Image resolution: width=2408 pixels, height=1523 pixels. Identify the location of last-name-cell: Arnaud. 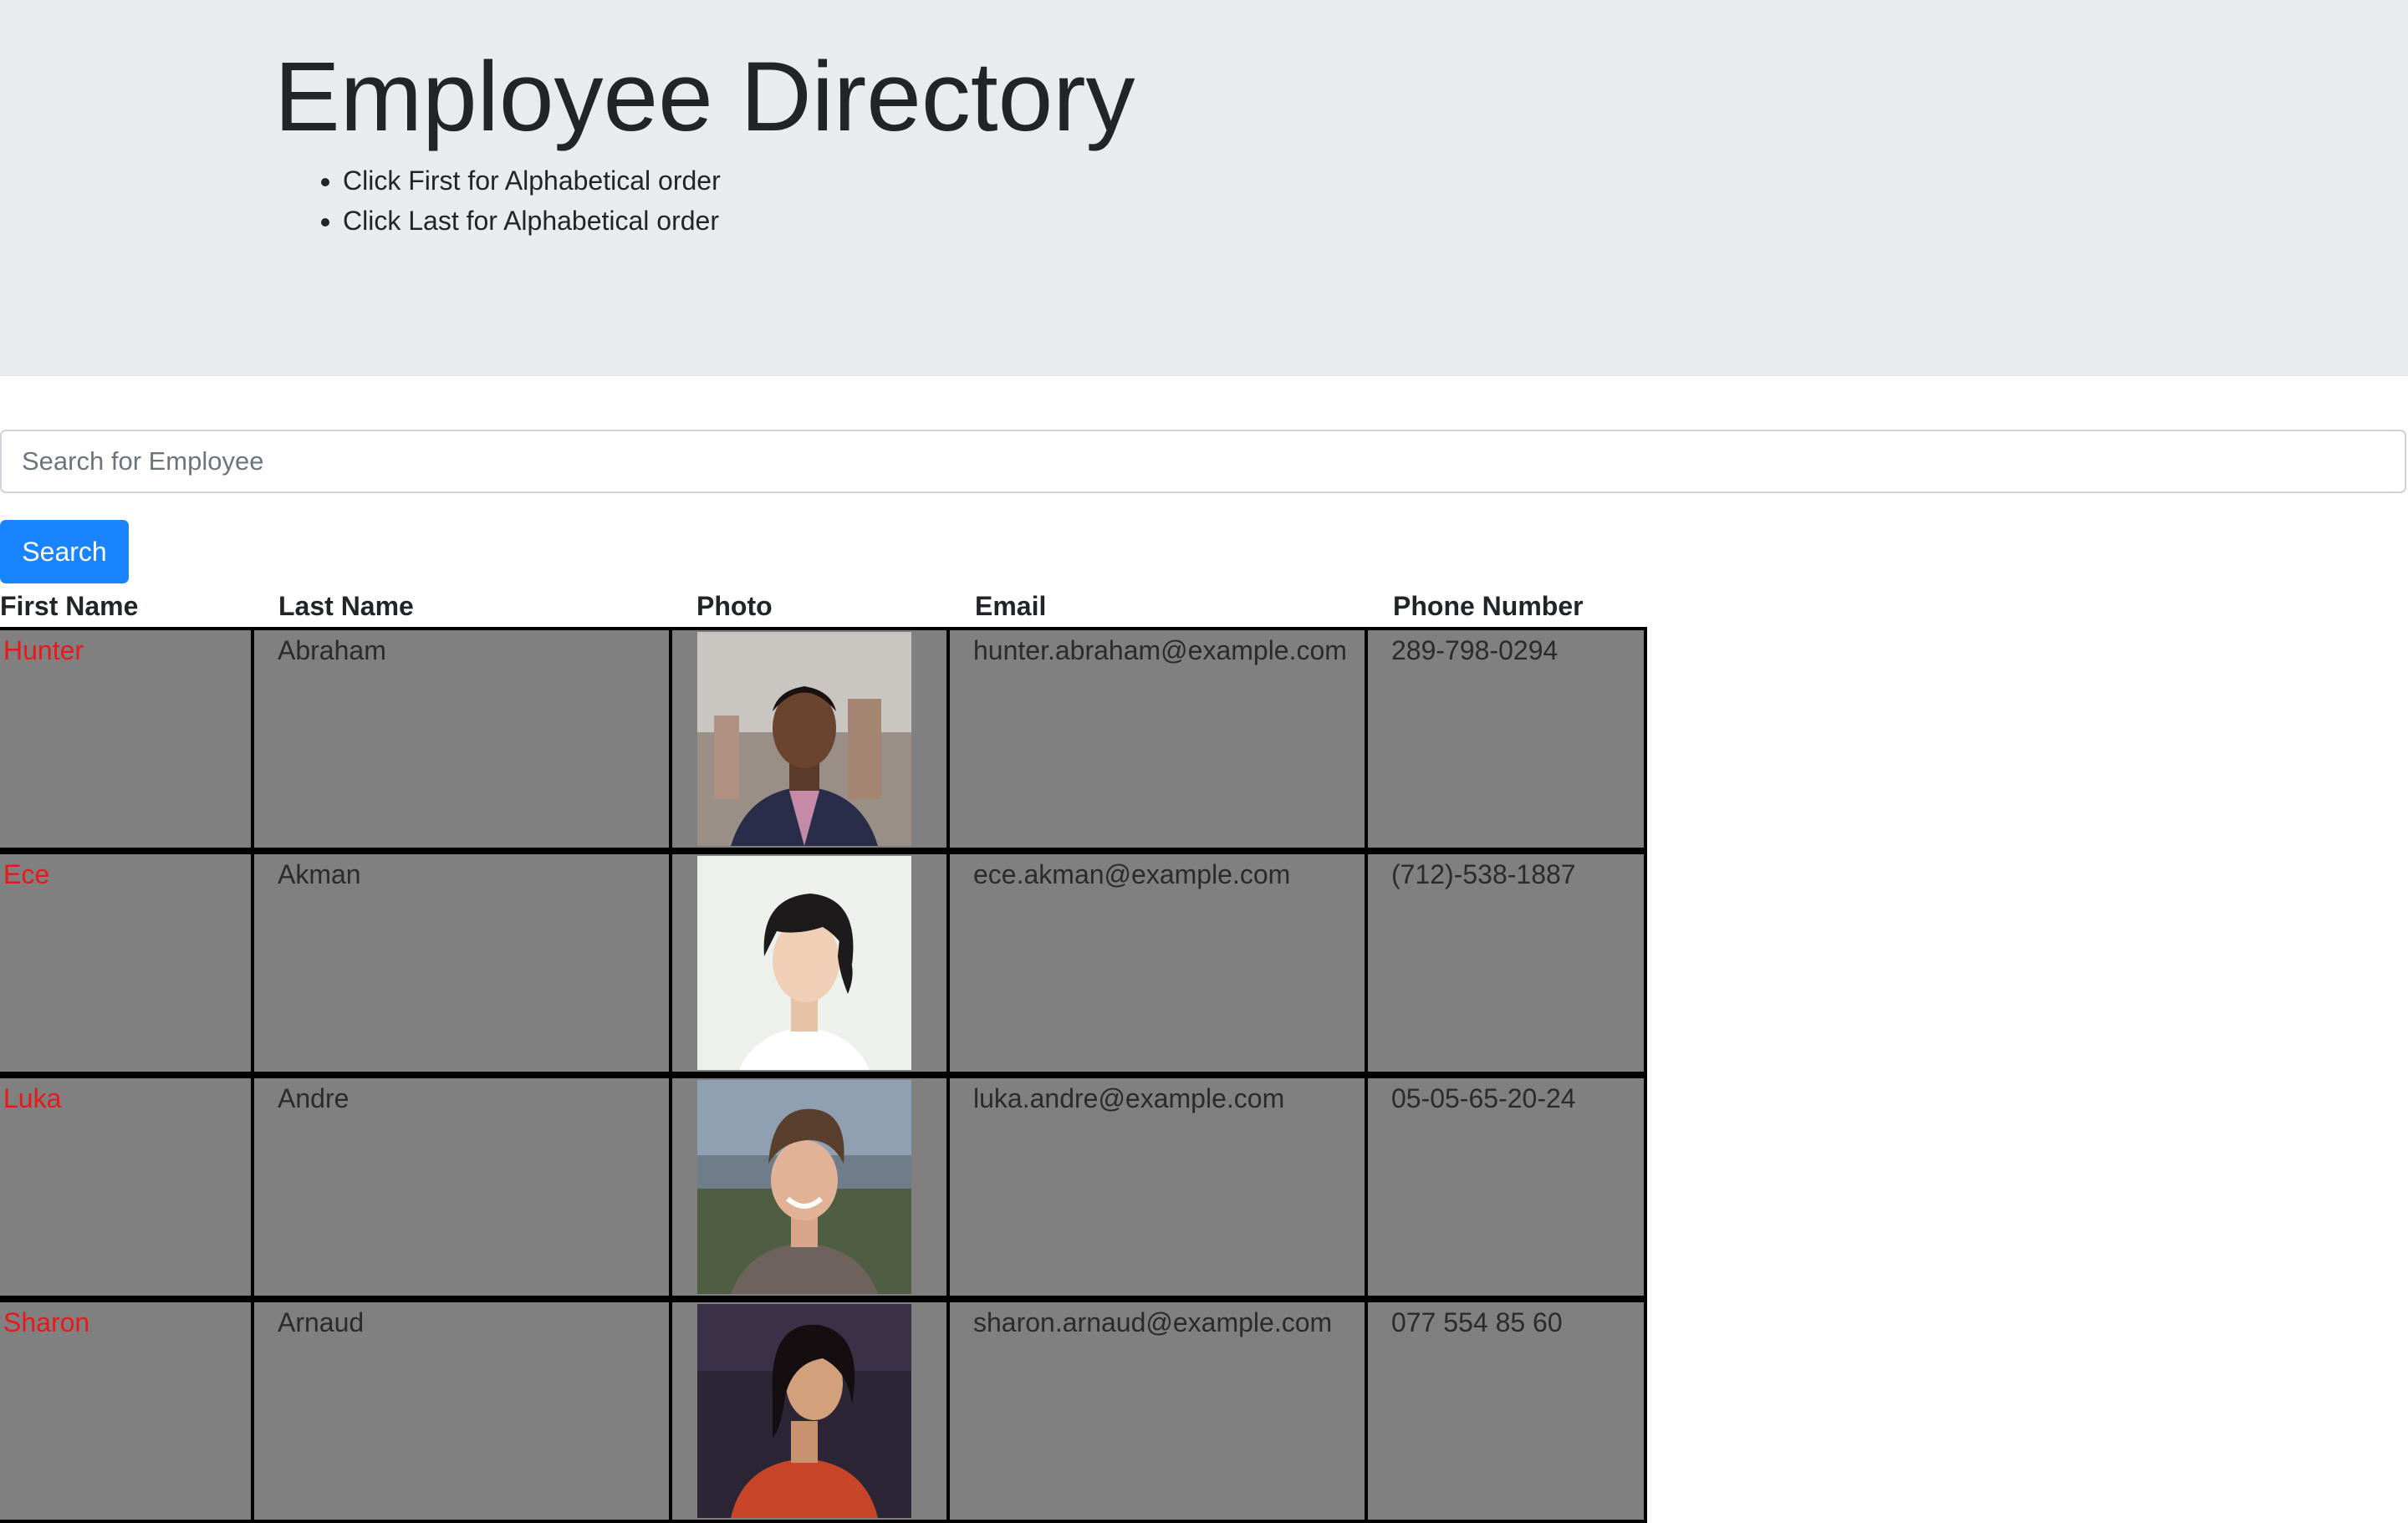
(461, 1411).